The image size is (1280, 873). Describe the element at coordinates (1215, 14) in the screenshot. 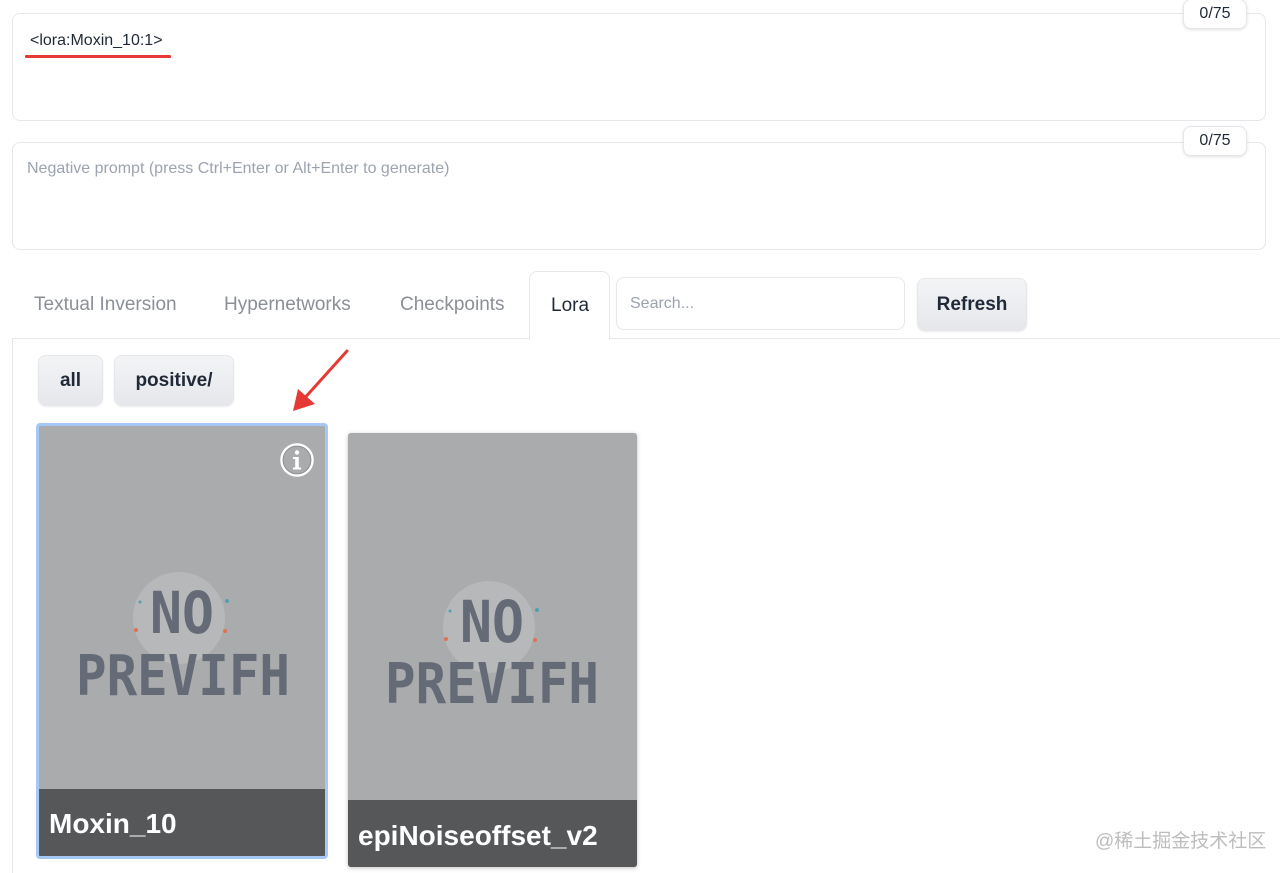

I see `prompt-token-counter: 0/75` at that location.